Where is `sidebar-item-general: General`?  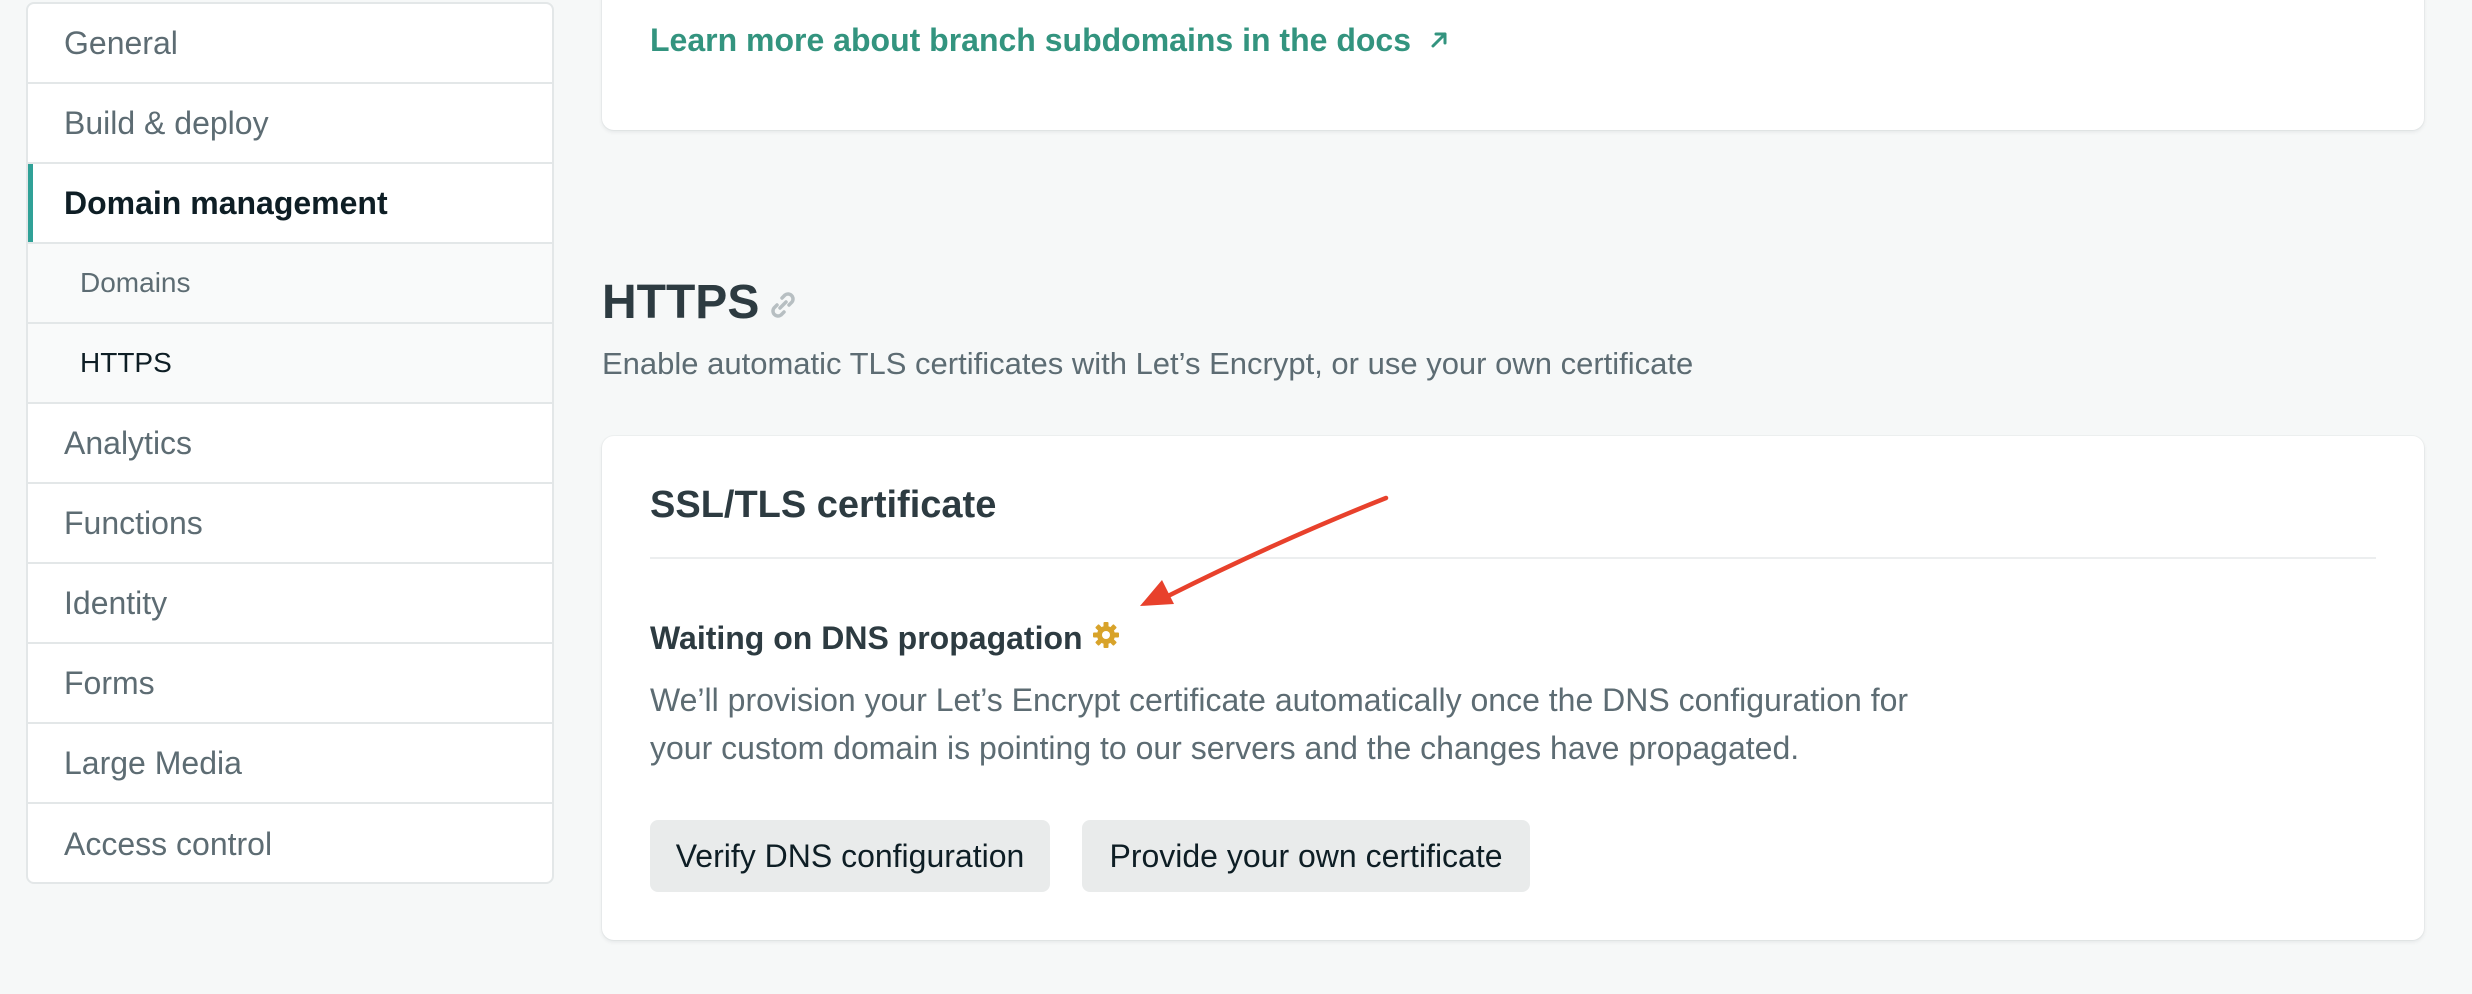 sidebar-item-general: General is located at coordinates (290, 44).